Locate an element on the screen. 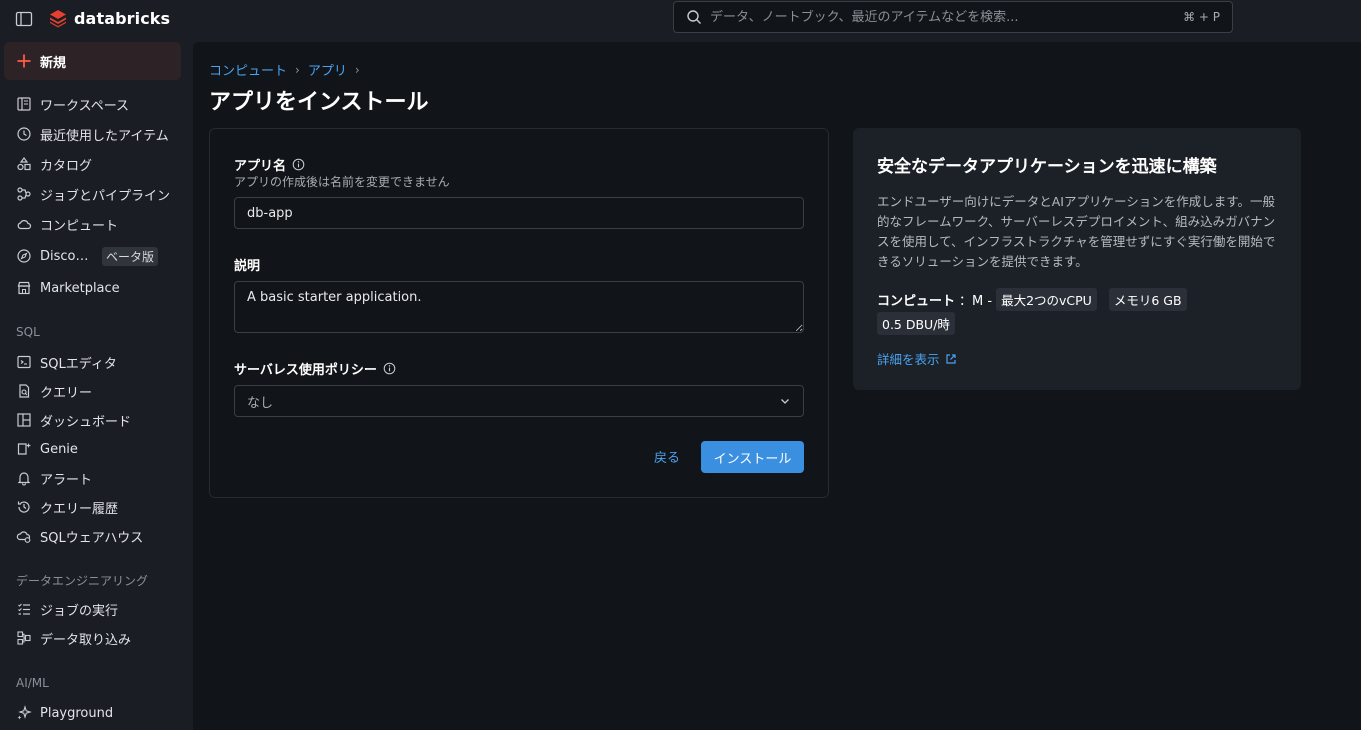  top-bar: databricks ⌘ + P is located at coordinates (680, 21).